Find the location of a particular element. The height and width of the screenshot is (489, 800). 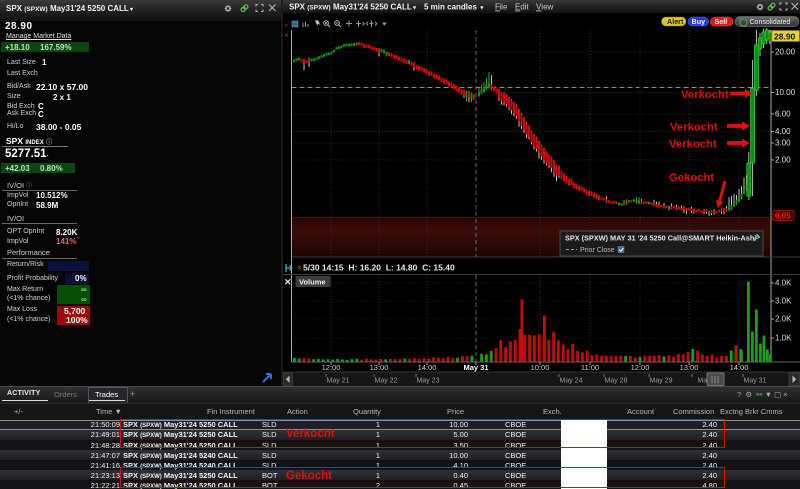

svg-text: May 22 is located at coordinates (386, 381).